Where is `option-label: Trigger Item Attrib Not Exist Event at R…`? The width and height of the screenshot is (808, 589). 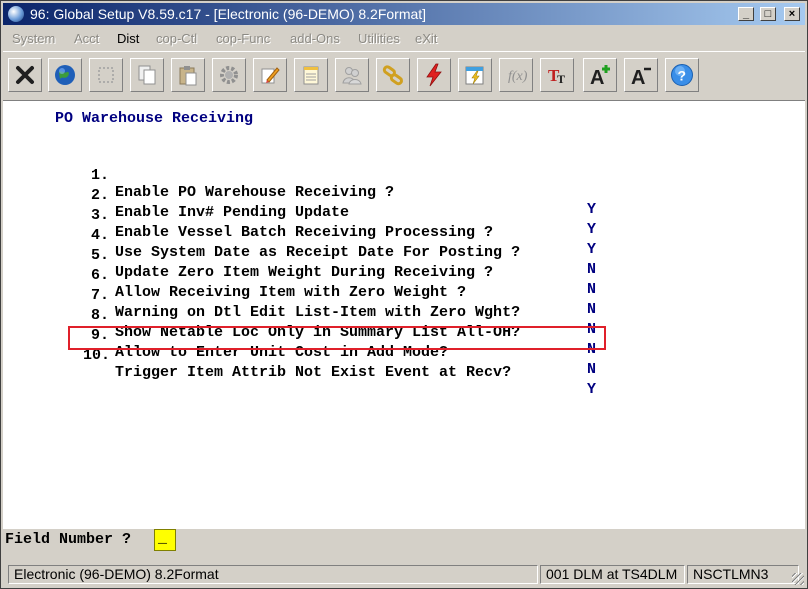
option-label: Trigger Item Attrib Not Exist Event at R… is located at coordinates (313, 372).